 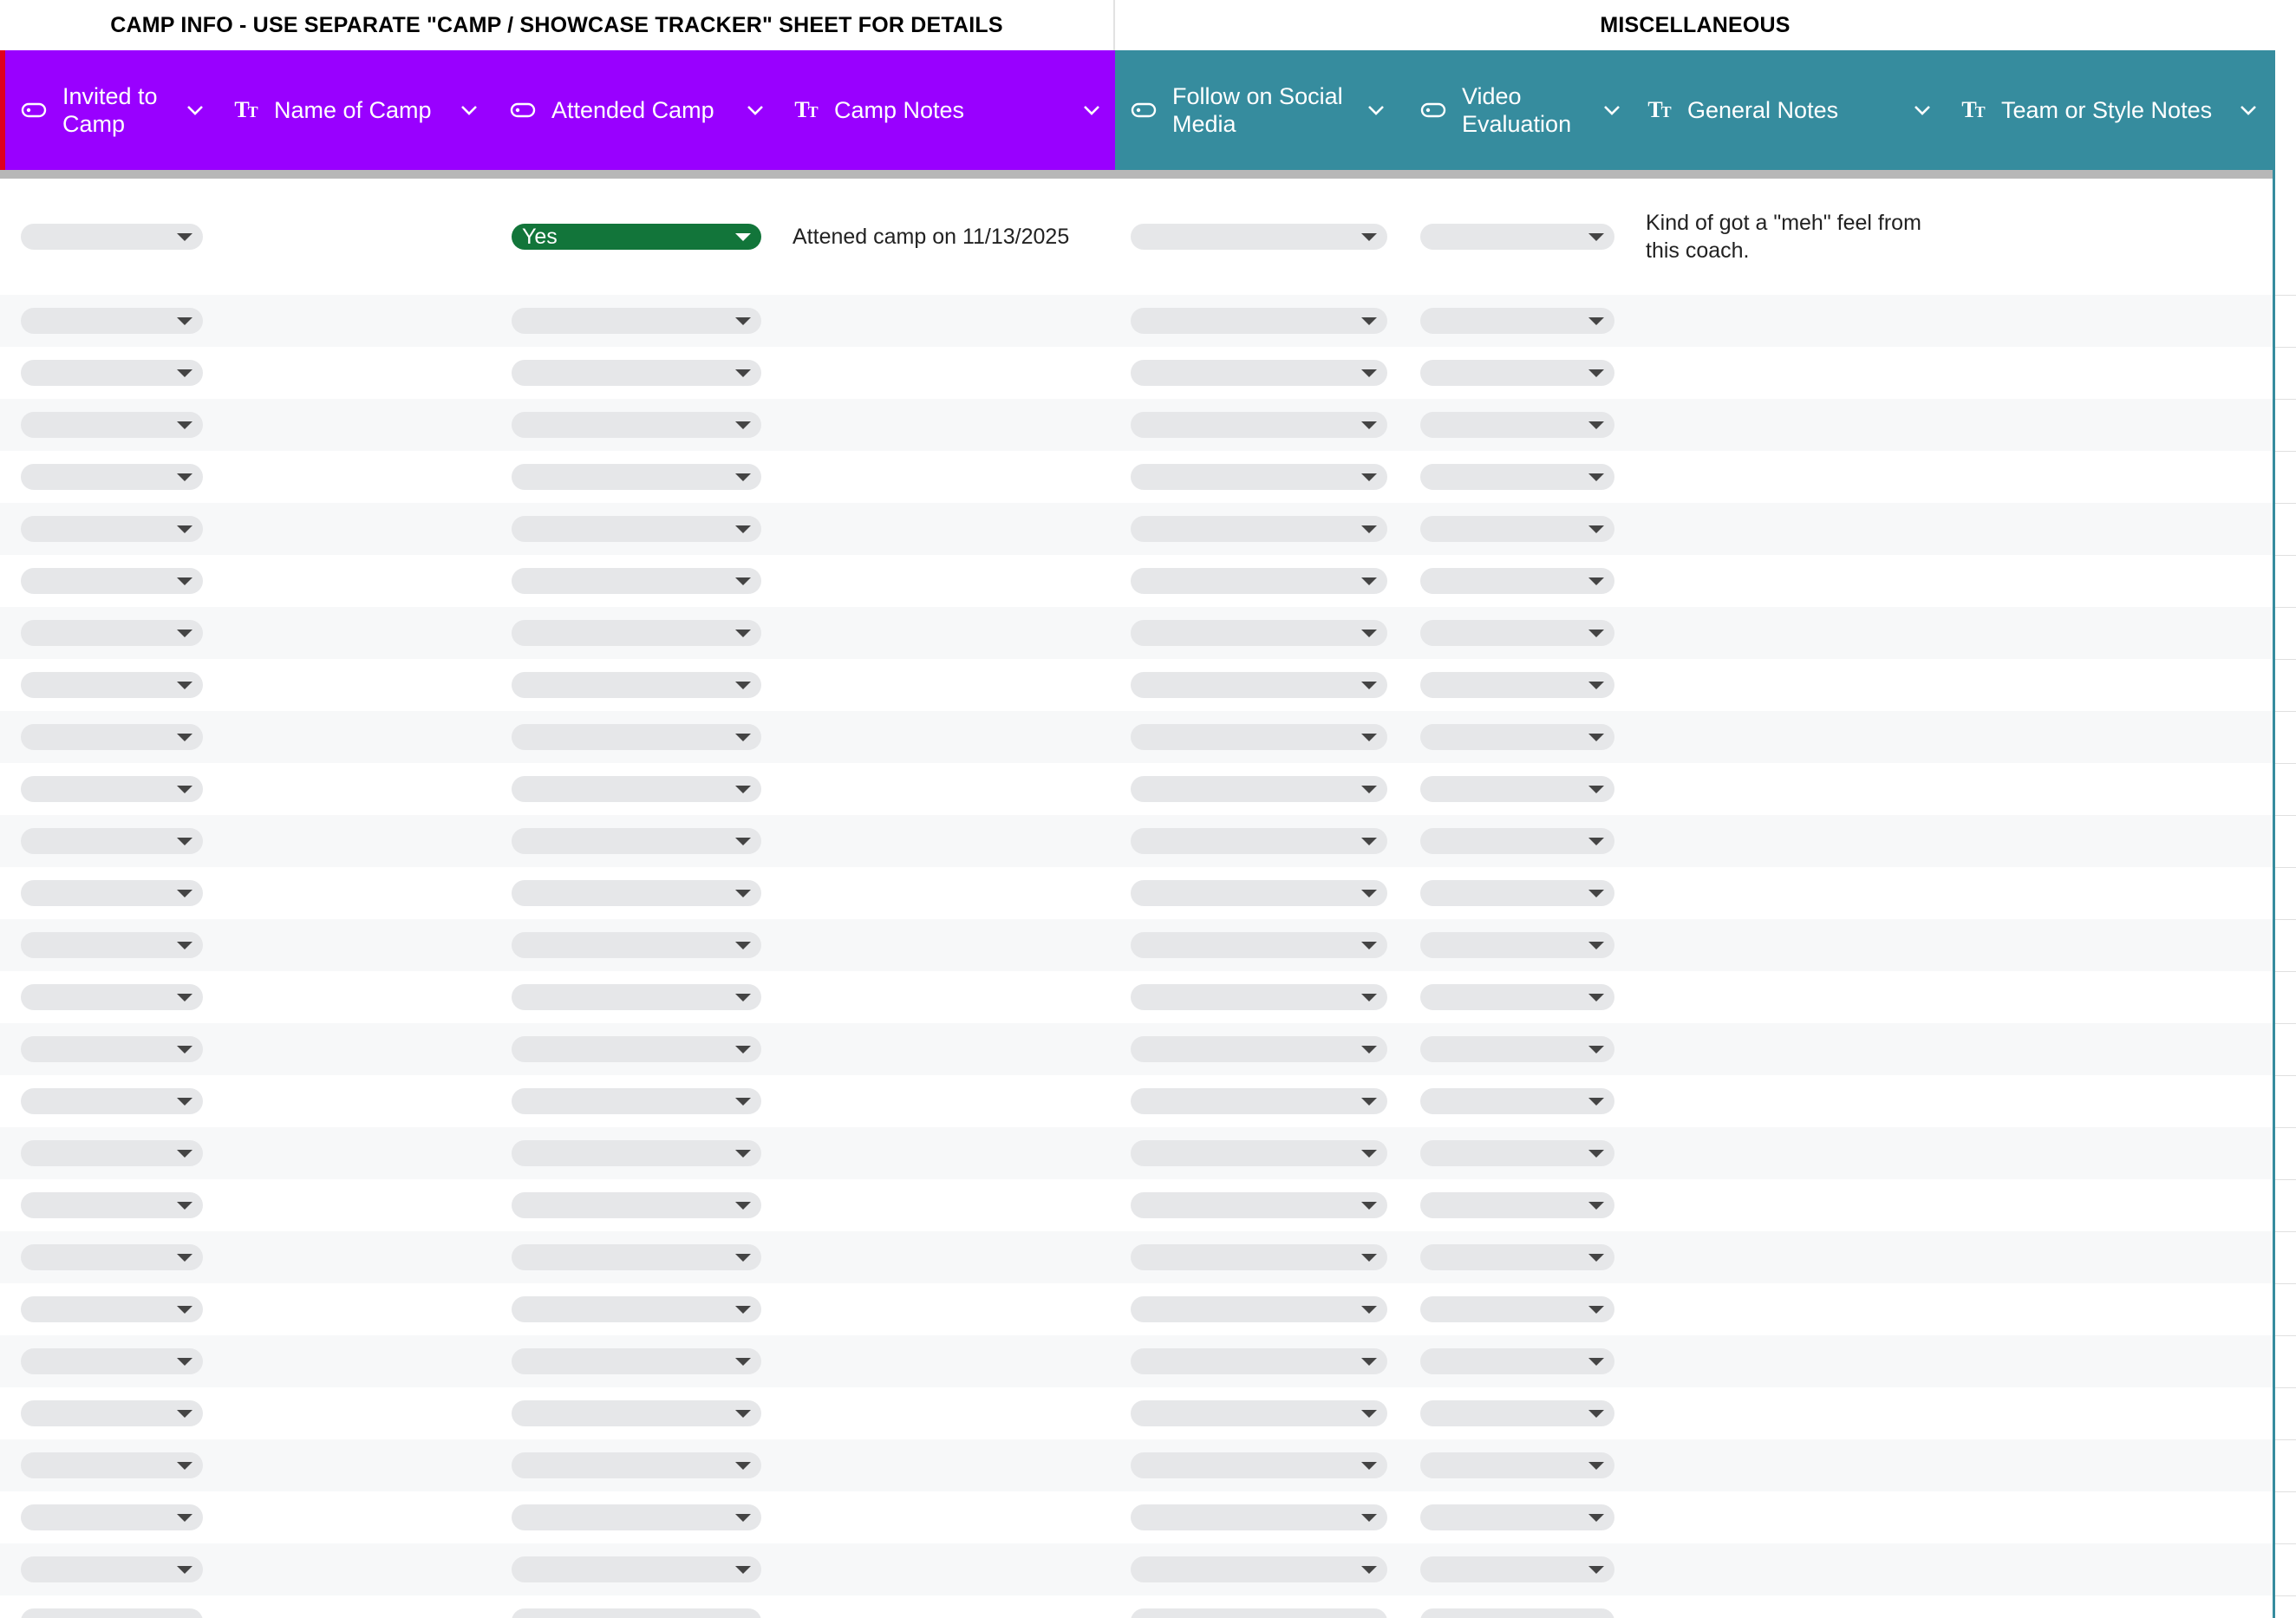 I want to click on column-header-team: TT Team or Style Notes, so click(x=2110, y=110).